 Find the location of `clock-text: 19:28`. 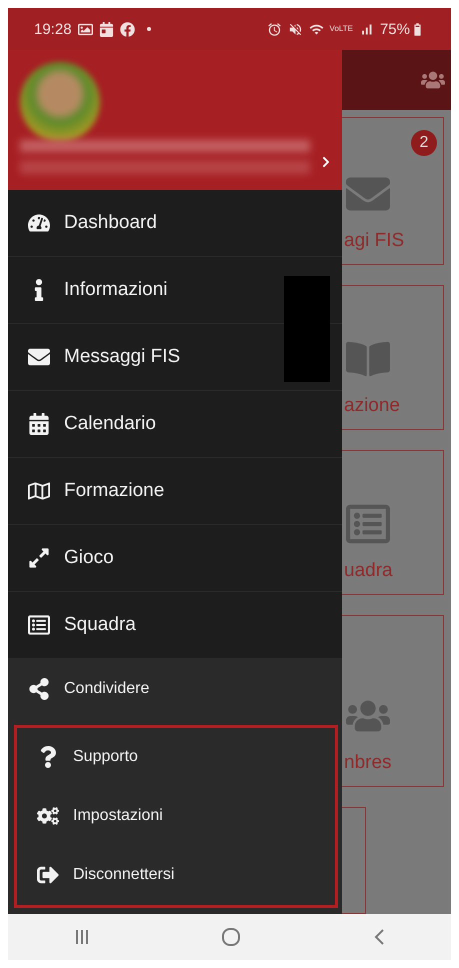

clock-text: 19:28 is located at coordinates (53, 29).